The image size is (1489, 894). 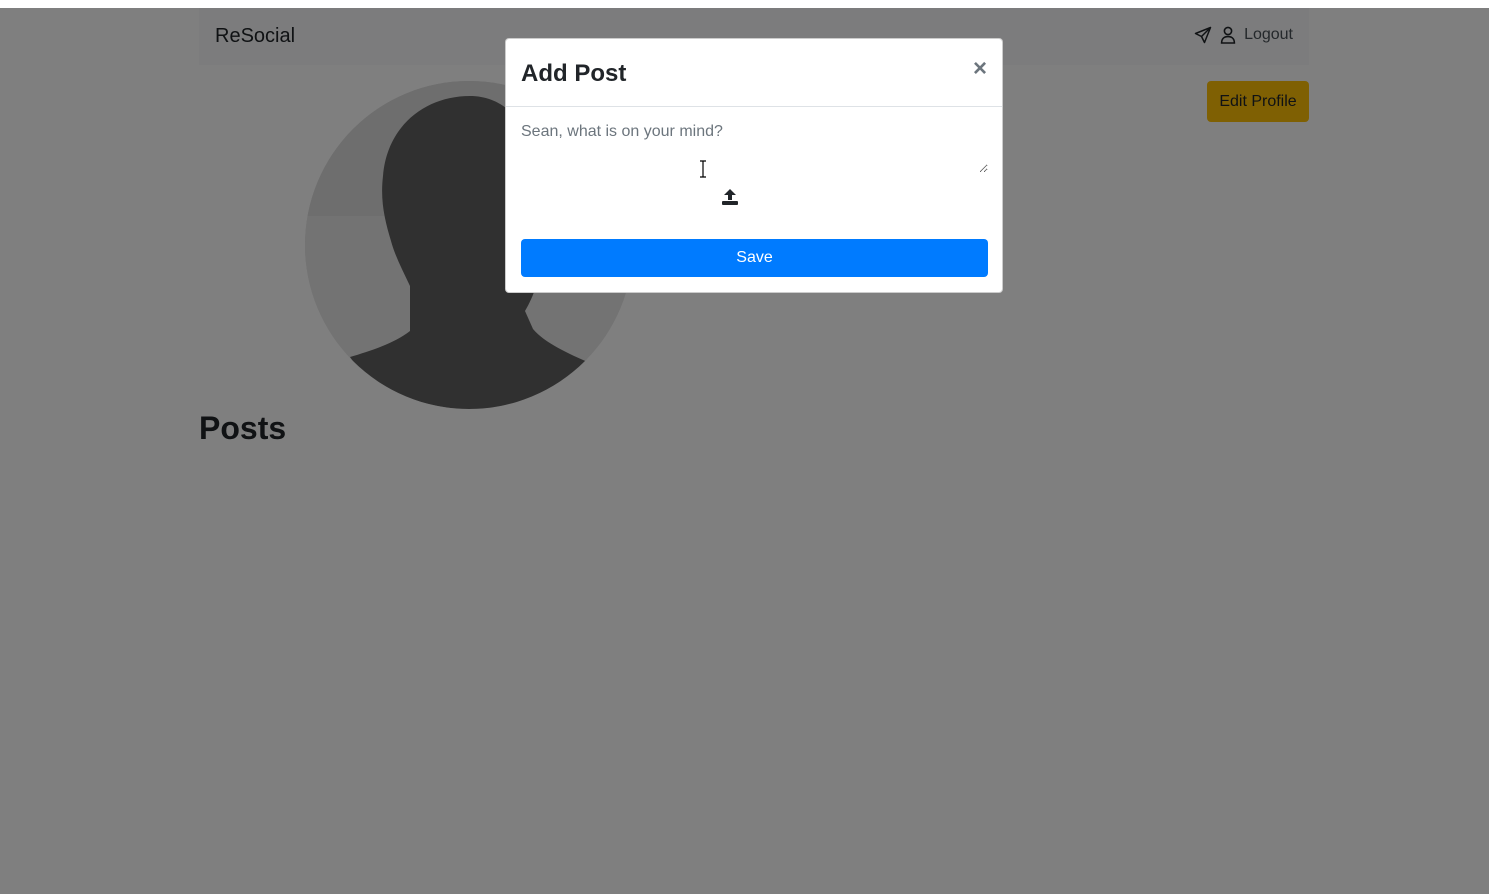 What do you see at coordinates (744, 4) in the screenshot?
I see `top-strip` at bounding box center [744, 4].